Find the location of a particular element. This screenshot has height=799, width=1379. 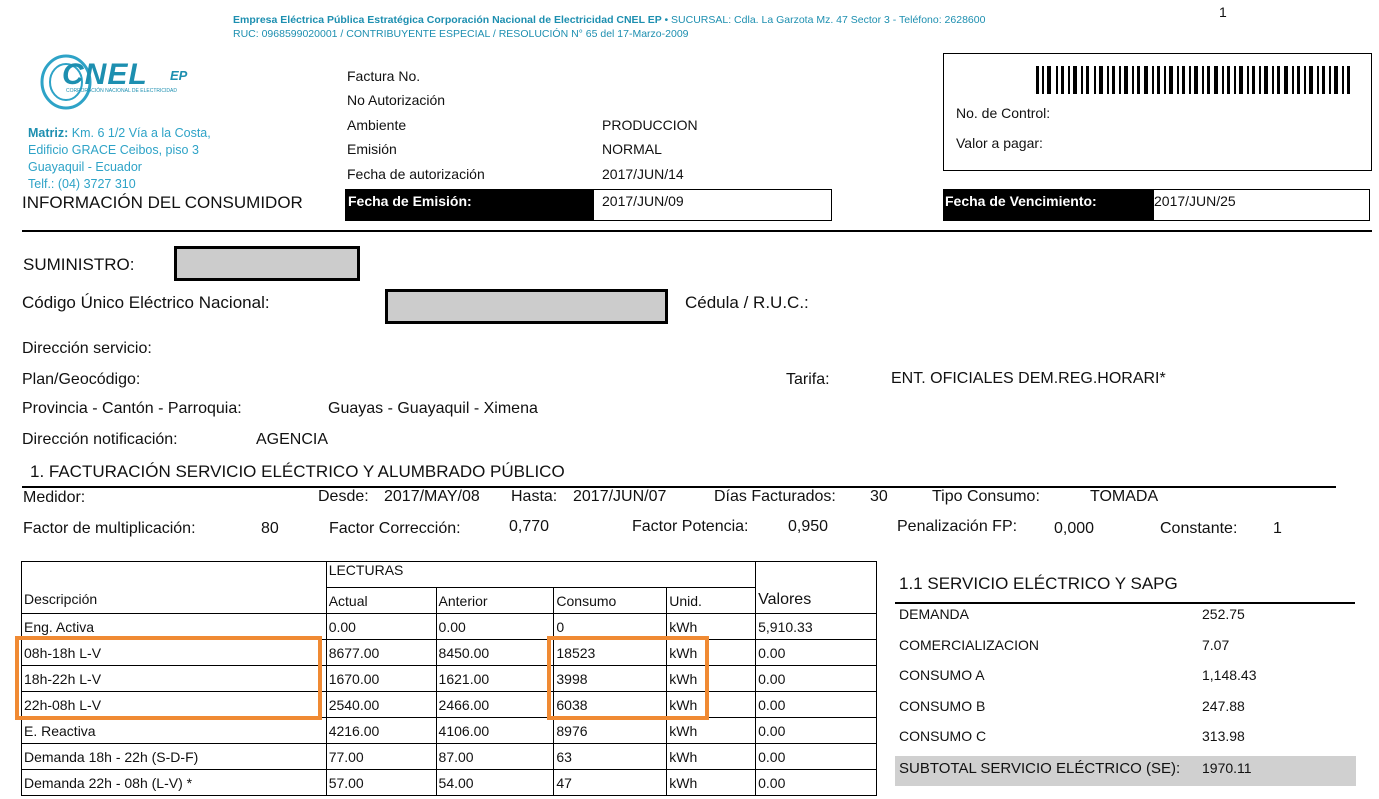

cell-actual: 8677.00 is located at coordinates (381, 652).